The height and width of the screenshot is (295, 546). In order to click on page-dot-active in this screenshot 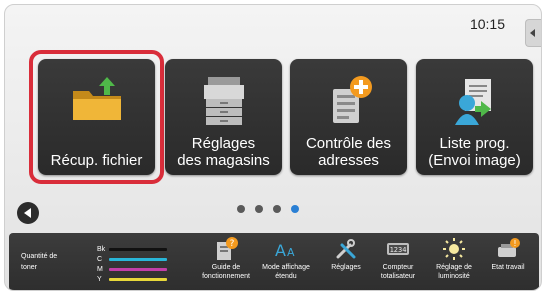, I will do `click(295, 209)`.